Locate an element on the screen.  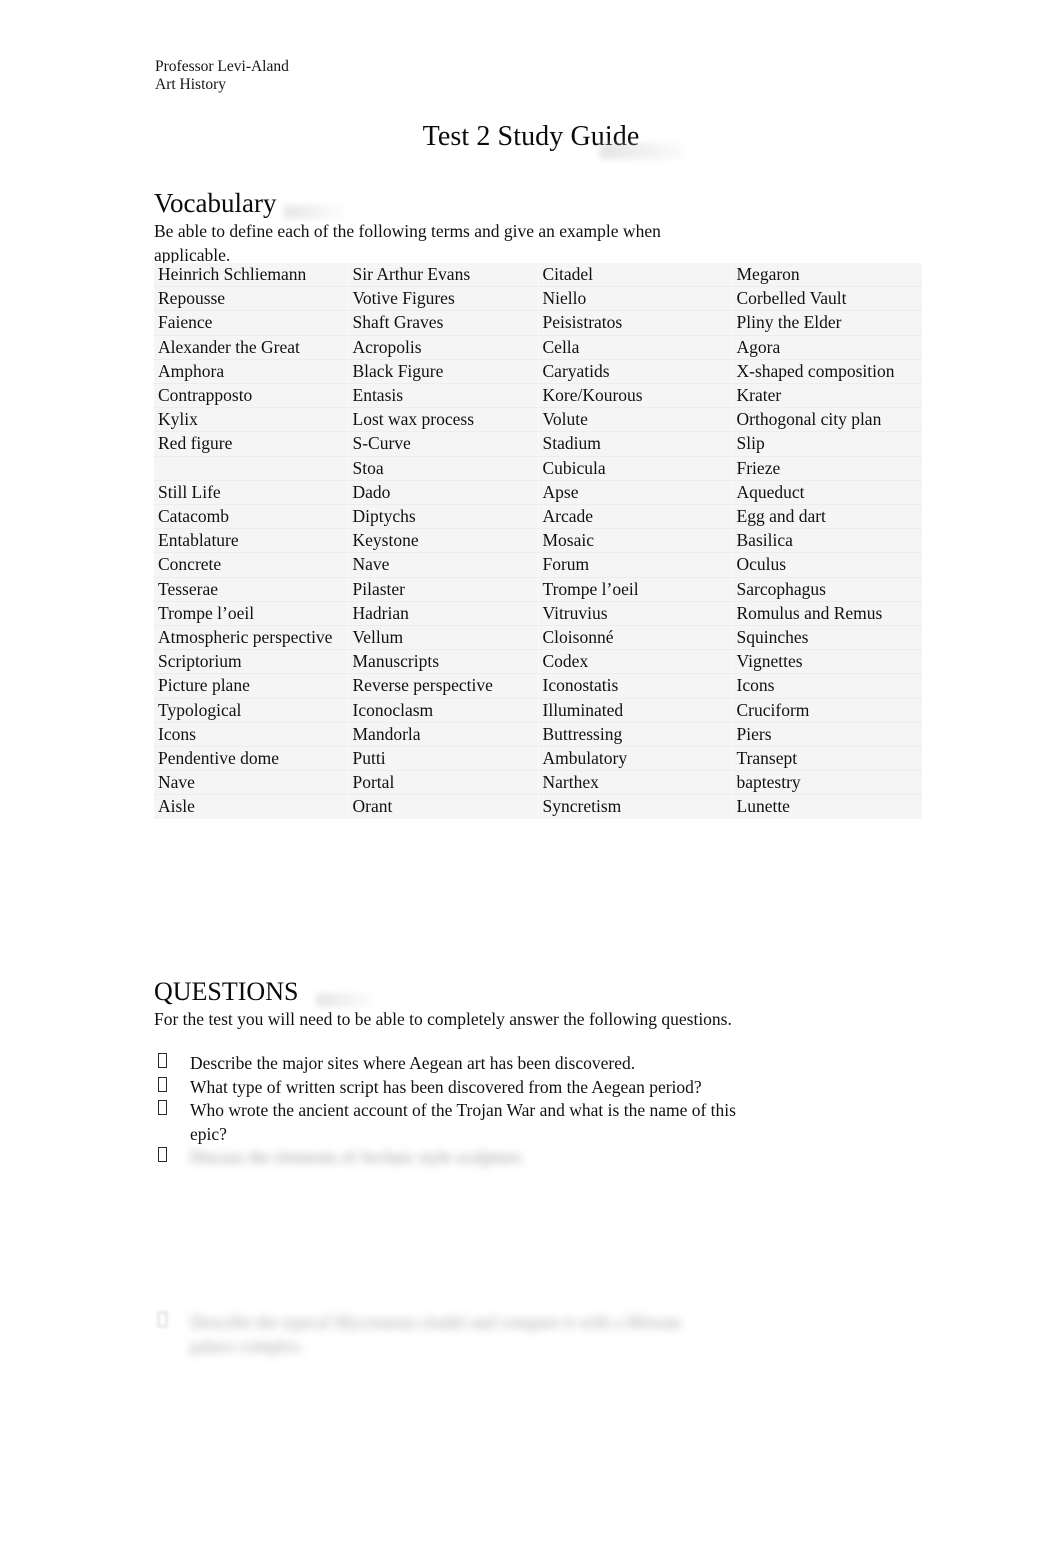
vocabulary-term-cell: Citadel is located at coordinates (635, 275).